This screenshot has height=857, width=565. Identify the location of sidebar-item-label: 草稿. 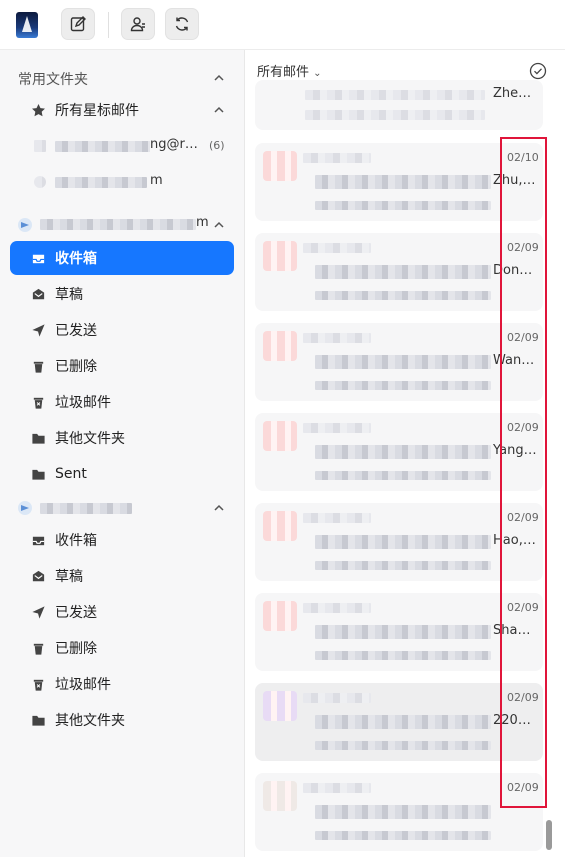
(69, 295).